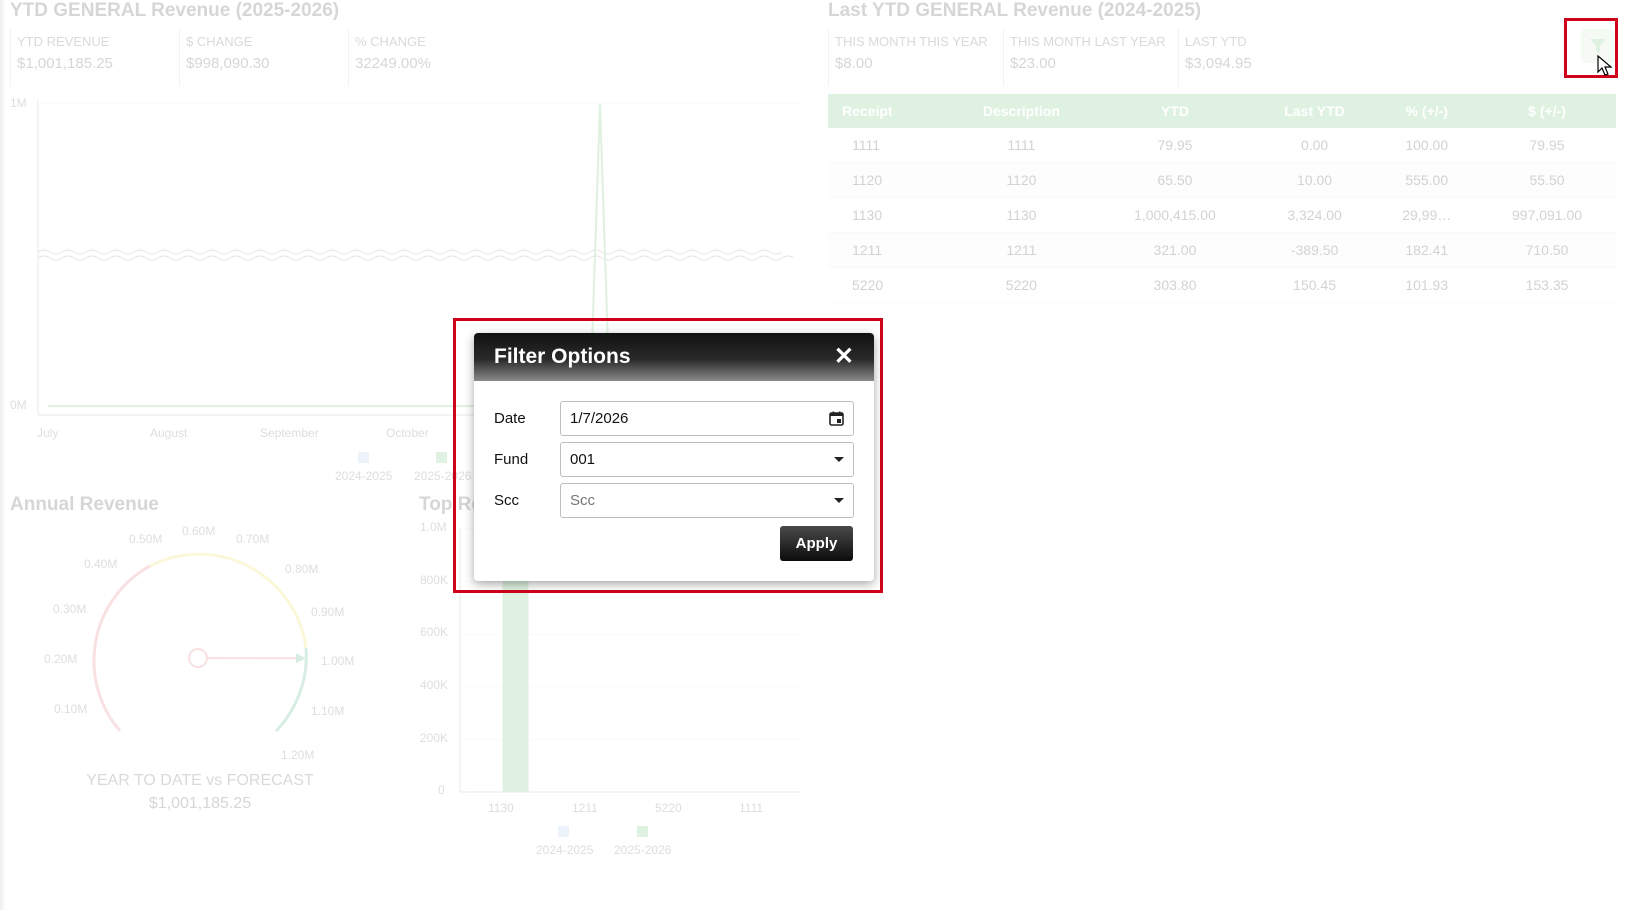 The height and width of the screenshot is (910, 1630). Describe the element at coordinates (510, 418) in the screenshot. I see `date-label: Date` at that location.